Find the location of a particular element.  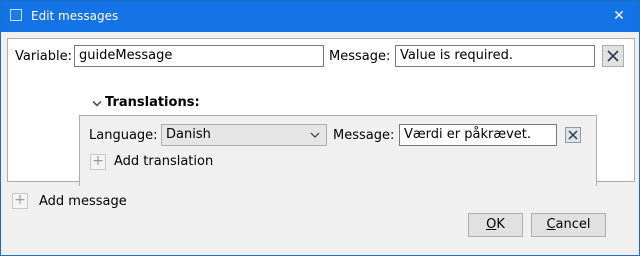

cancel-label-rest: ancel is located at coordinates (573, 224).